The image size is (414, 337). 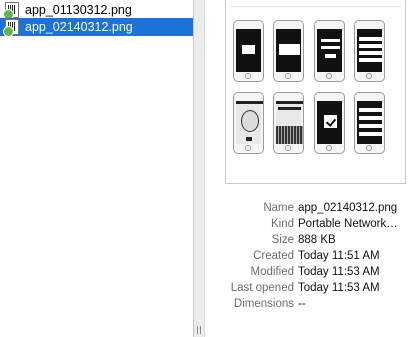 What do you see at coordinates (288, 123) in the screenshot?
I see `phone-mockup-keyboard` at bounding box center [288, 123].